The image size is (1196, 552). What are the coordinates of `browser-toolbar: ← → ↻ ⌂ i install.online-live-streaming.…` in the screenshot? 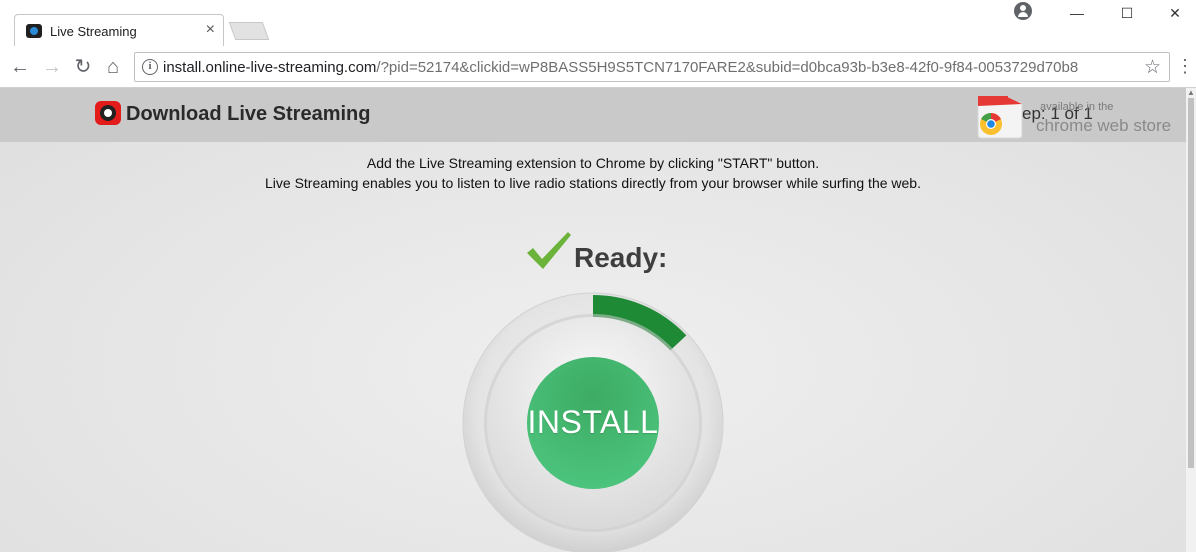 It's located at (598, 67).